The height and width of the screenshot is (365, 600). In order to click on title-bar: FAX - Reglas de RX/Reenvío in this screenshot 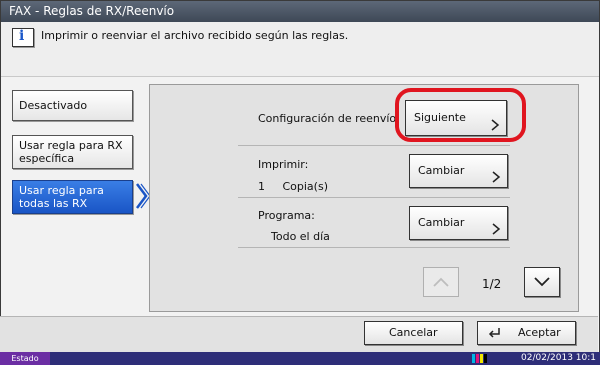, I will do `click(300, 11)`.